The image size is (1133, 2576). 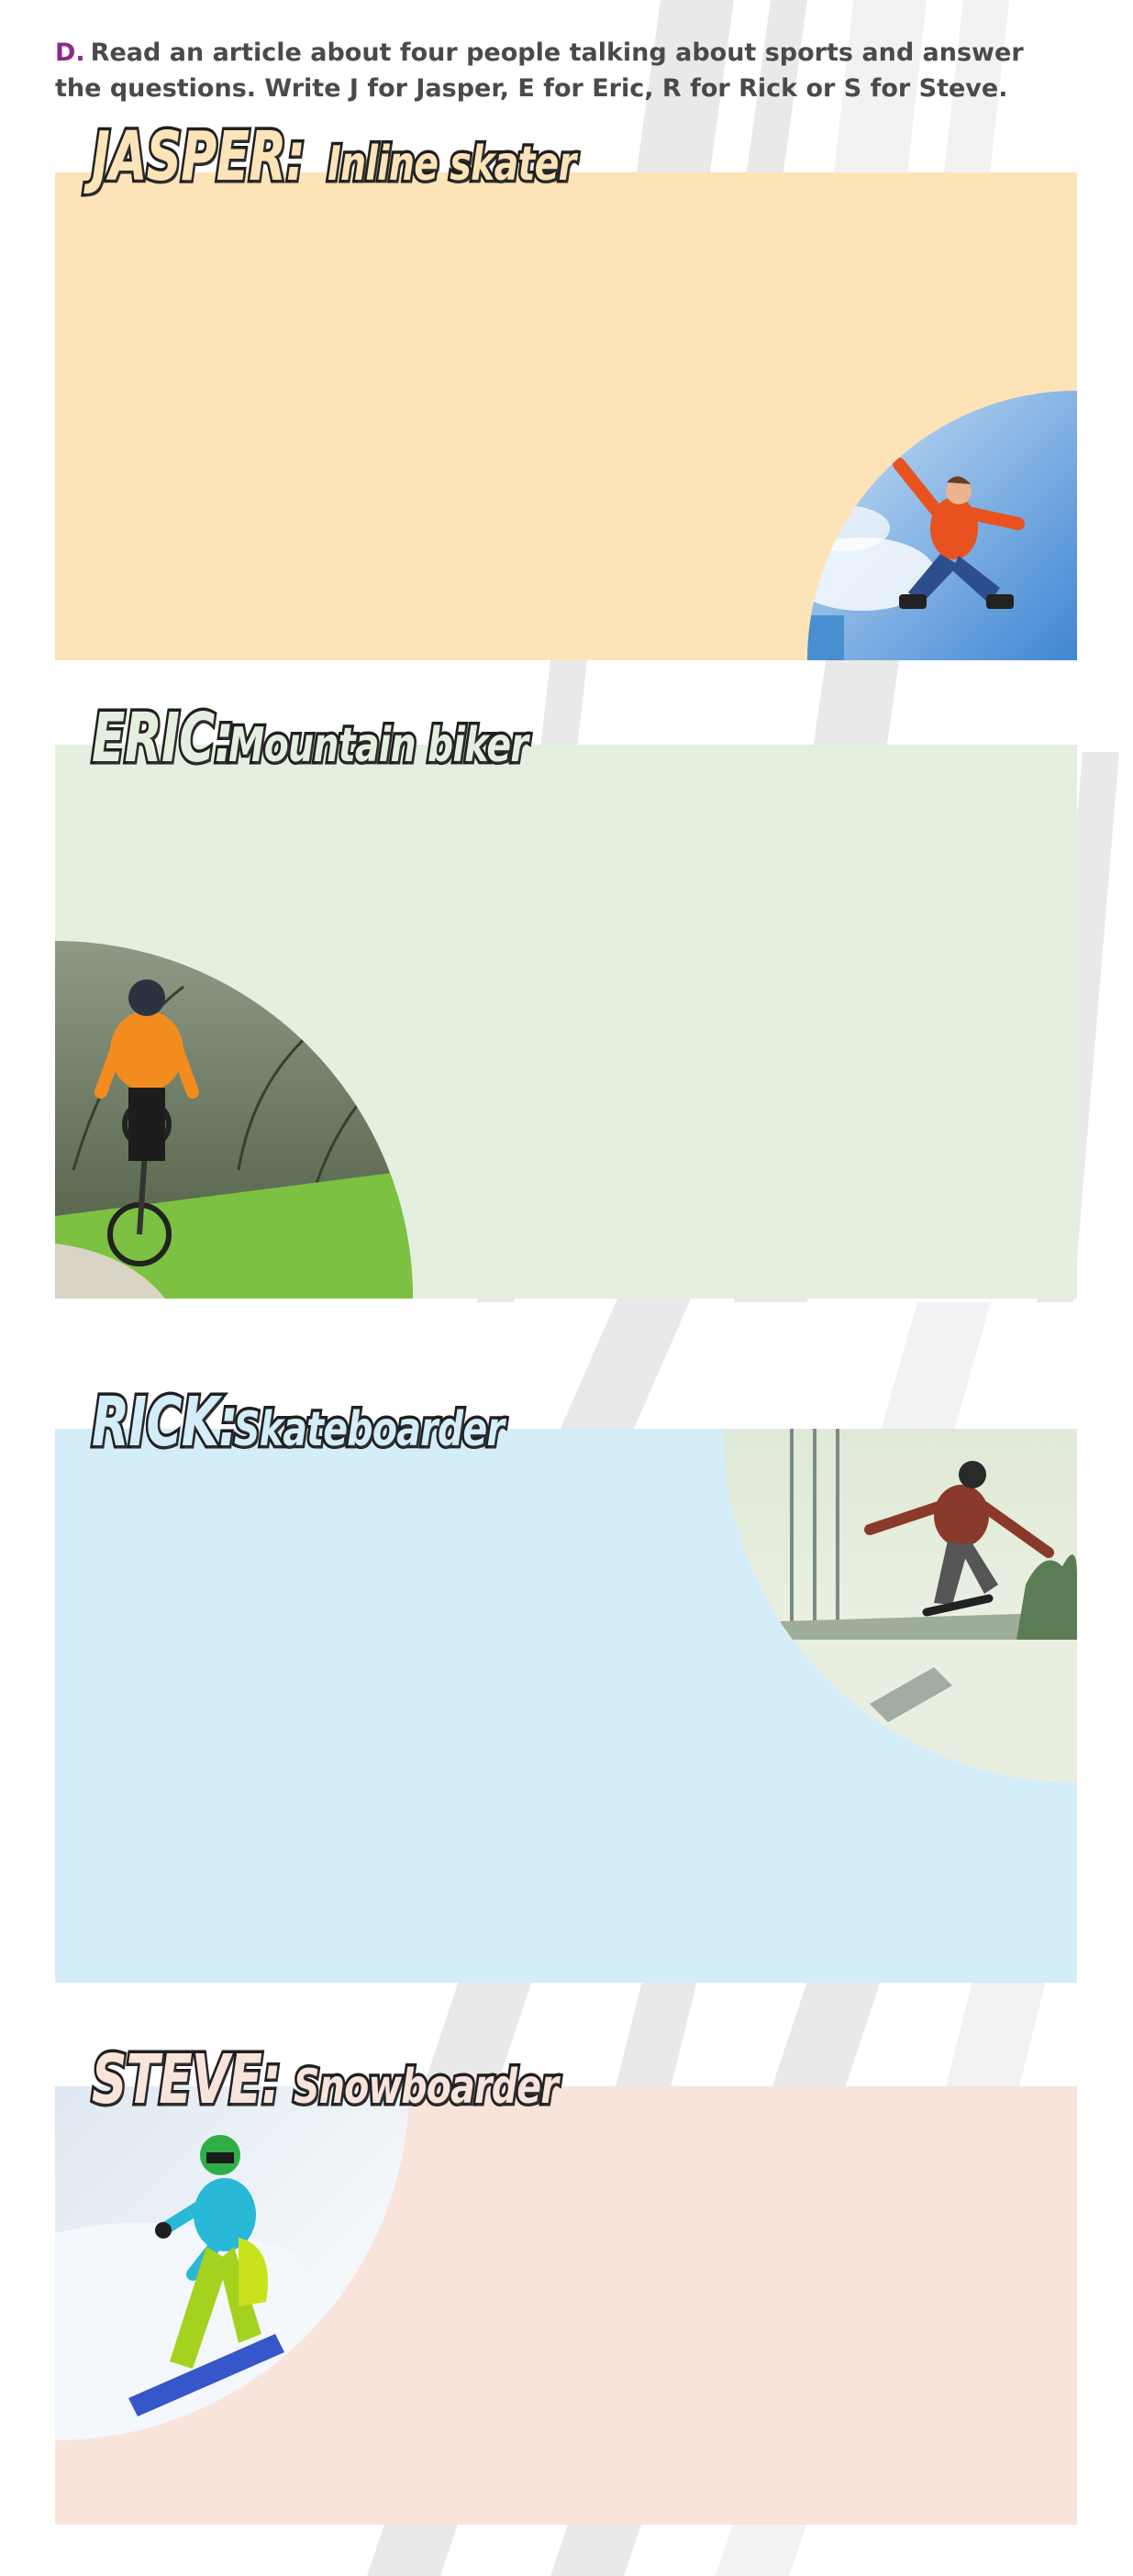 What do you see at coordinates (451, 164) in the screenshot?
I see `person-role: Inline skater` at bounding box center [451, 164].